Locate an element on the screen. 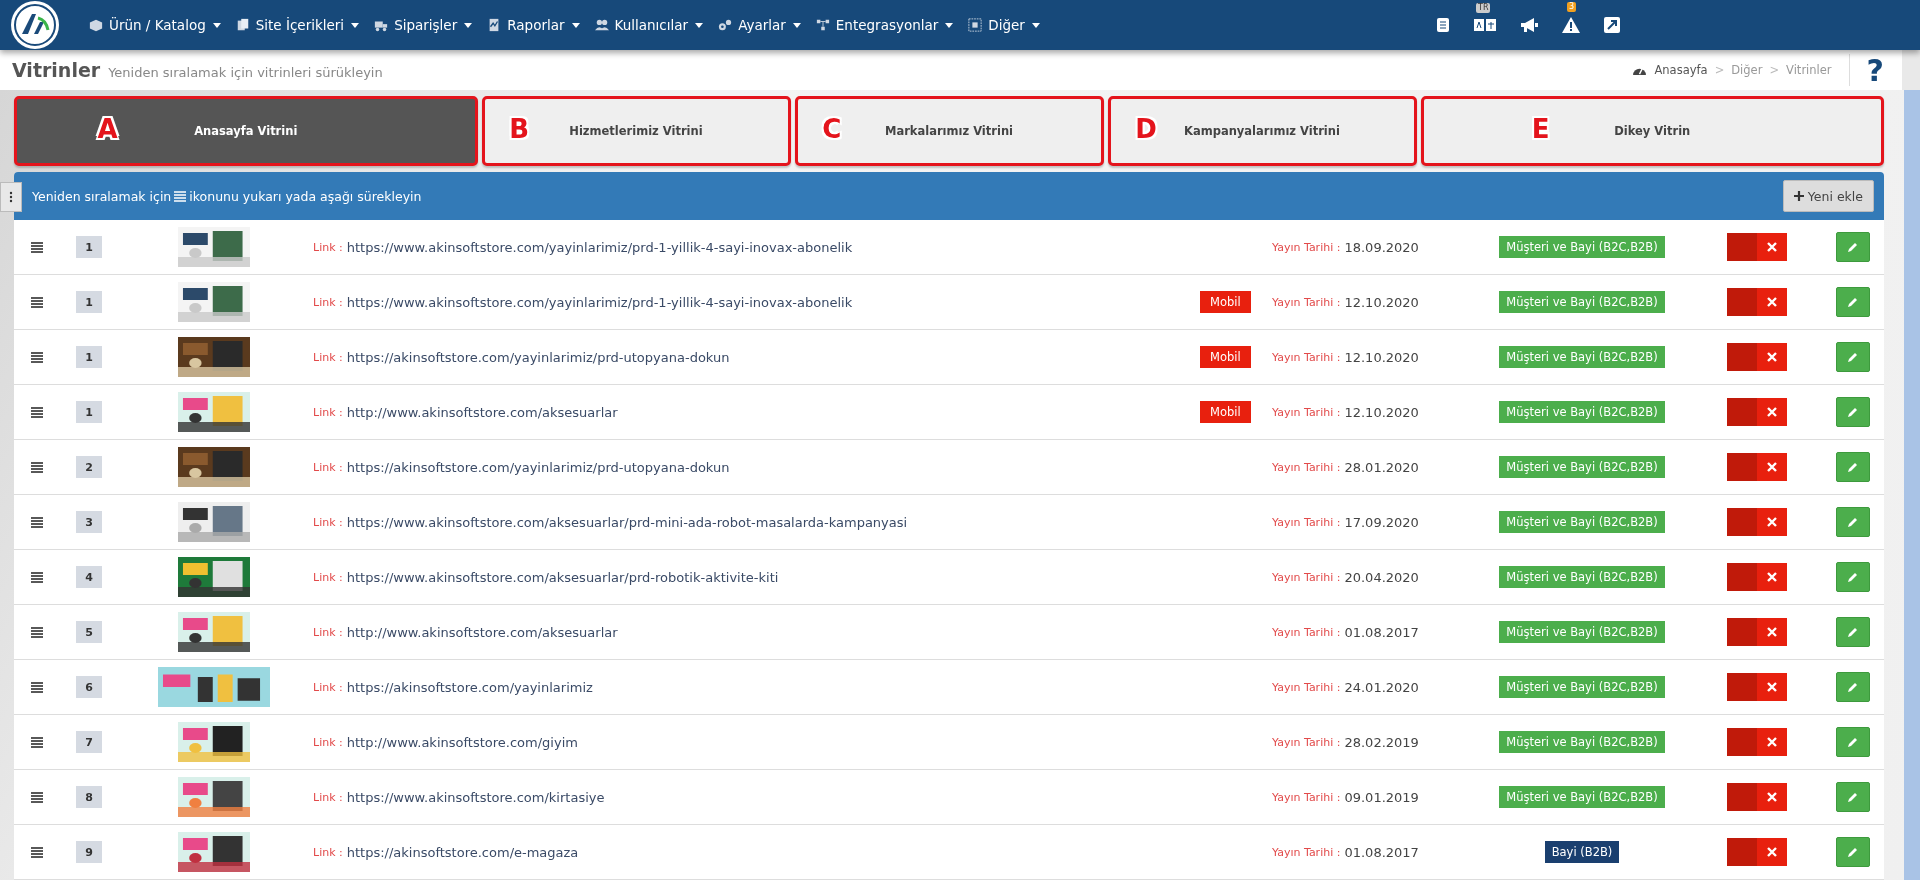 The image size is (1920, 880). annotation-letter: C is located at coordinates (832, 129).